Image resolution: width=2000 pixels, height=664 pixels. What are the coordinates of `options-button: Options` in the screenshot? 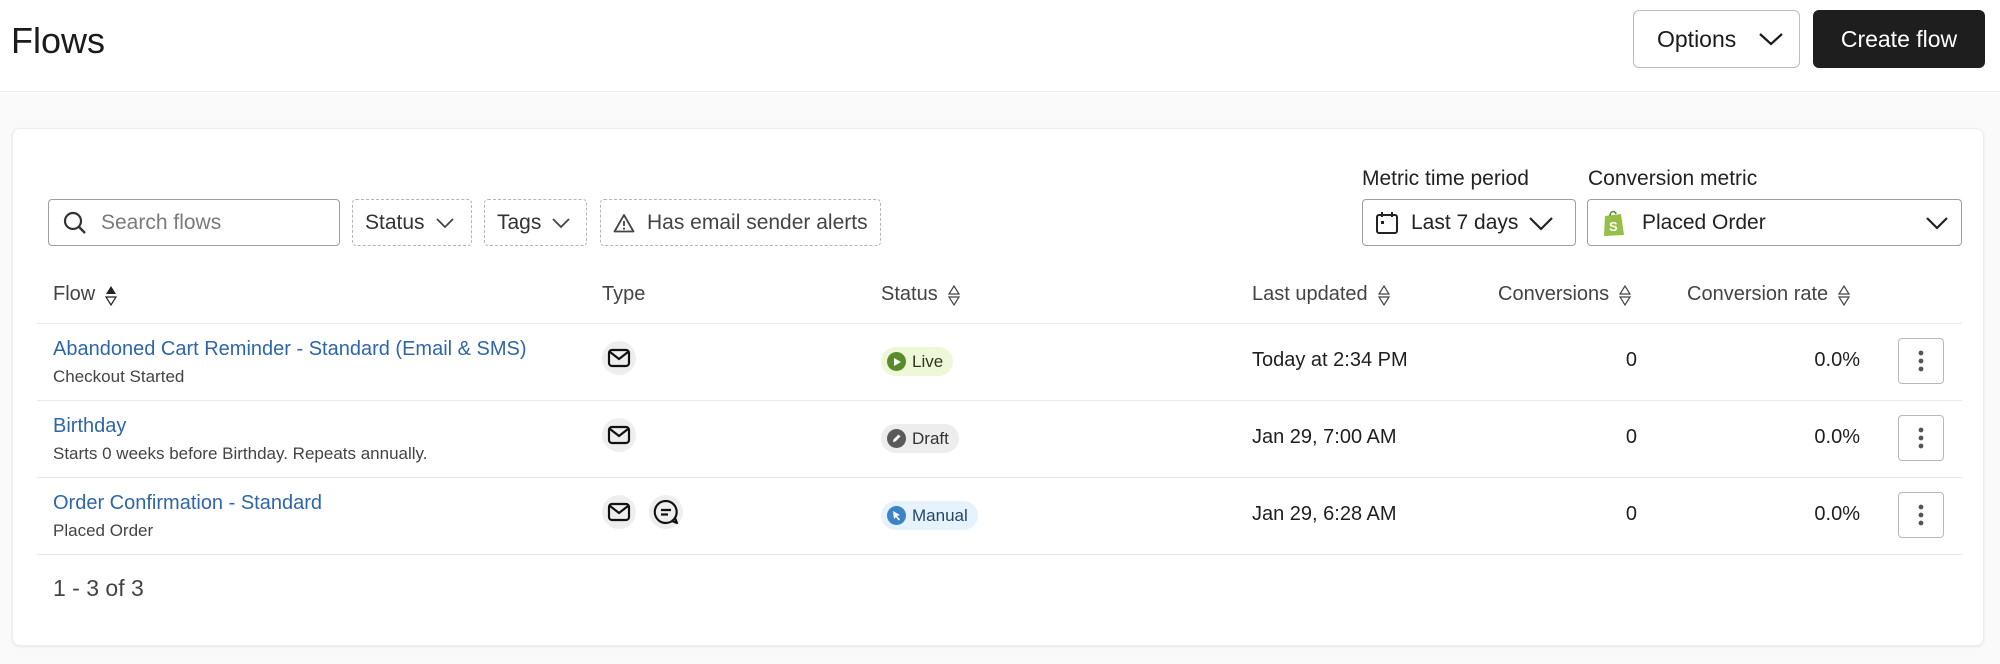 It's located at (1716, 39).